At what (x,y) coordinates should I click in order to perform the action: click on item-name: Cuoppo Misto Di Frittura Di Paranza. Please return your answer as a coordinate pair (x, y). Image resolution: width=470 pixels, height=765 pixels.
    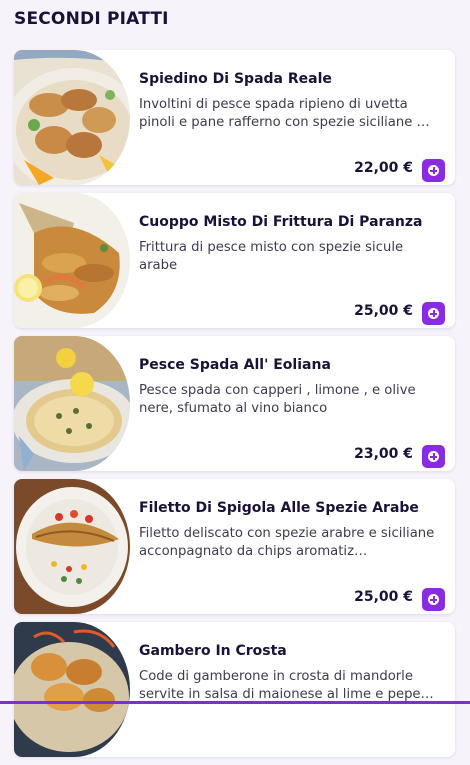
    Looking at the image, I should click on (281, 222).